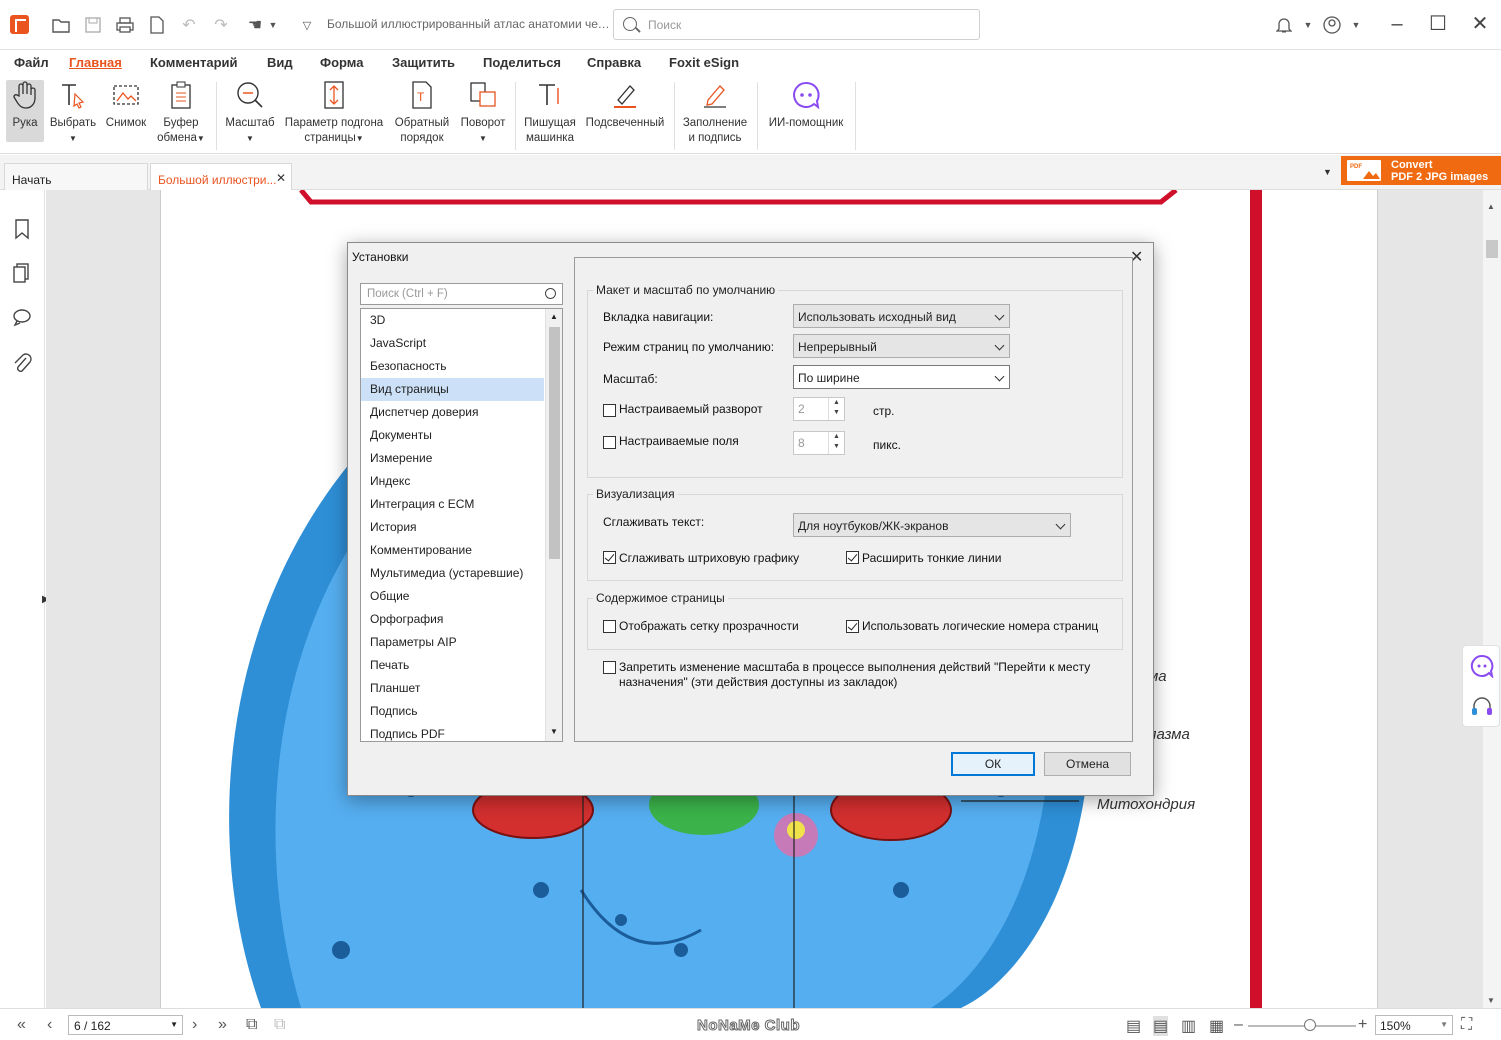 This screenshot has height=1040, width=1501. I want to click on cancel-button: Отмена, so click(1087, 764).